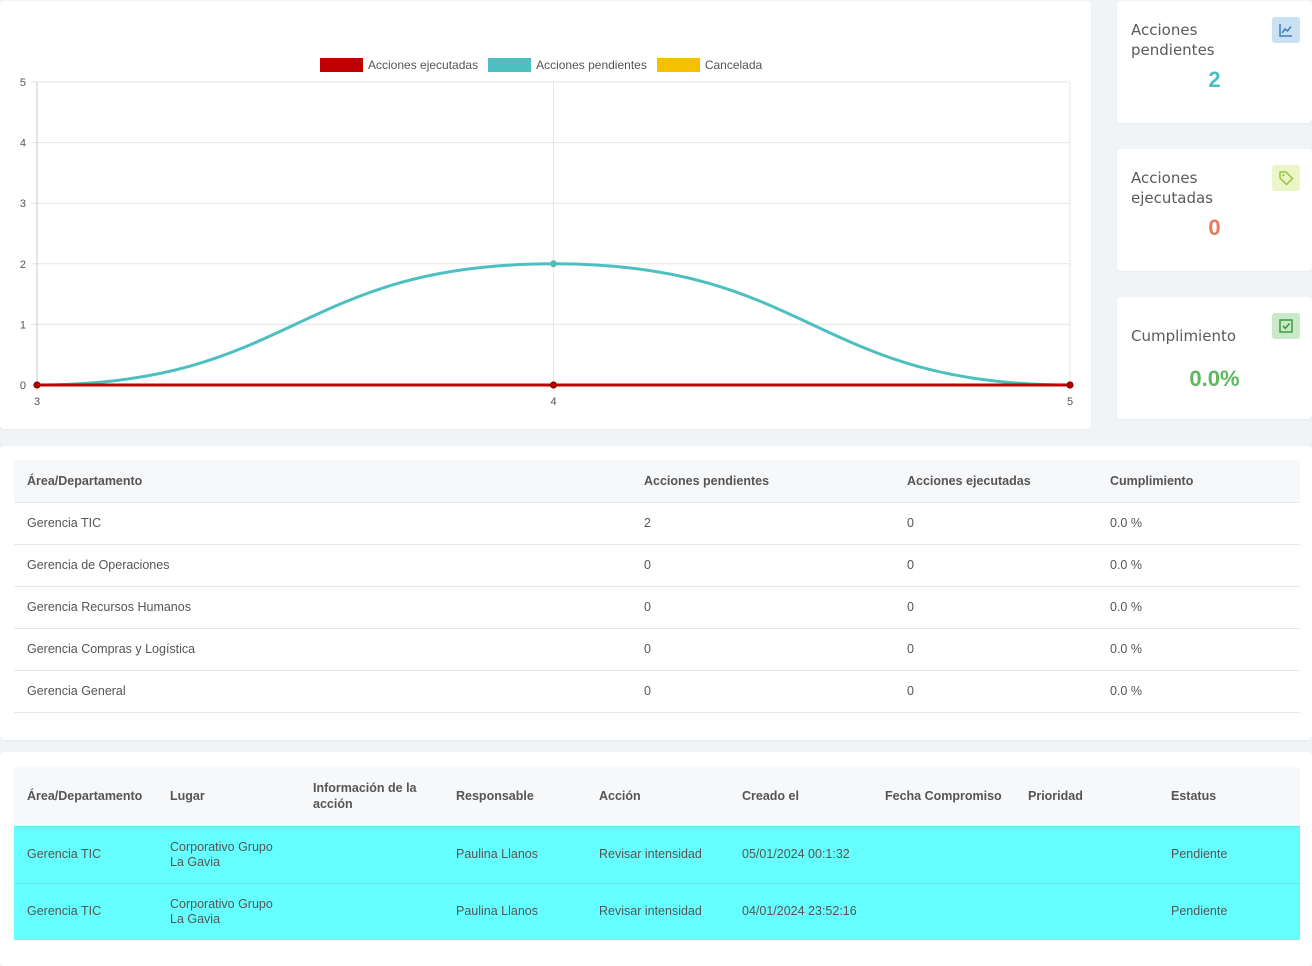  What do you see at coordinates (1198, 481) in the screenshot?
I see `column-header: Cumplimiento` at bounding box center [1198, 481].